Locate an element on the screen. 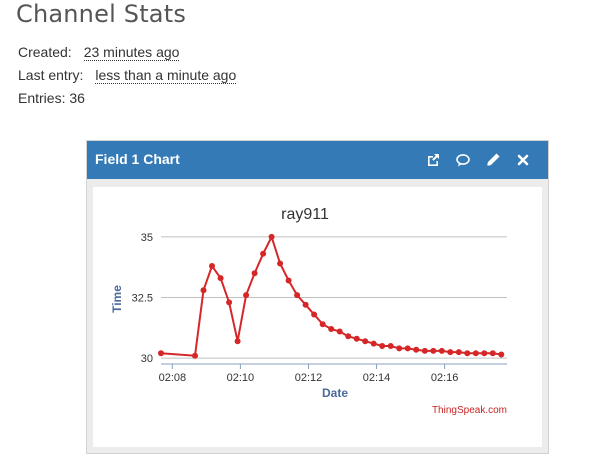  entries-value: 36 is located at coordinates (77, 98).